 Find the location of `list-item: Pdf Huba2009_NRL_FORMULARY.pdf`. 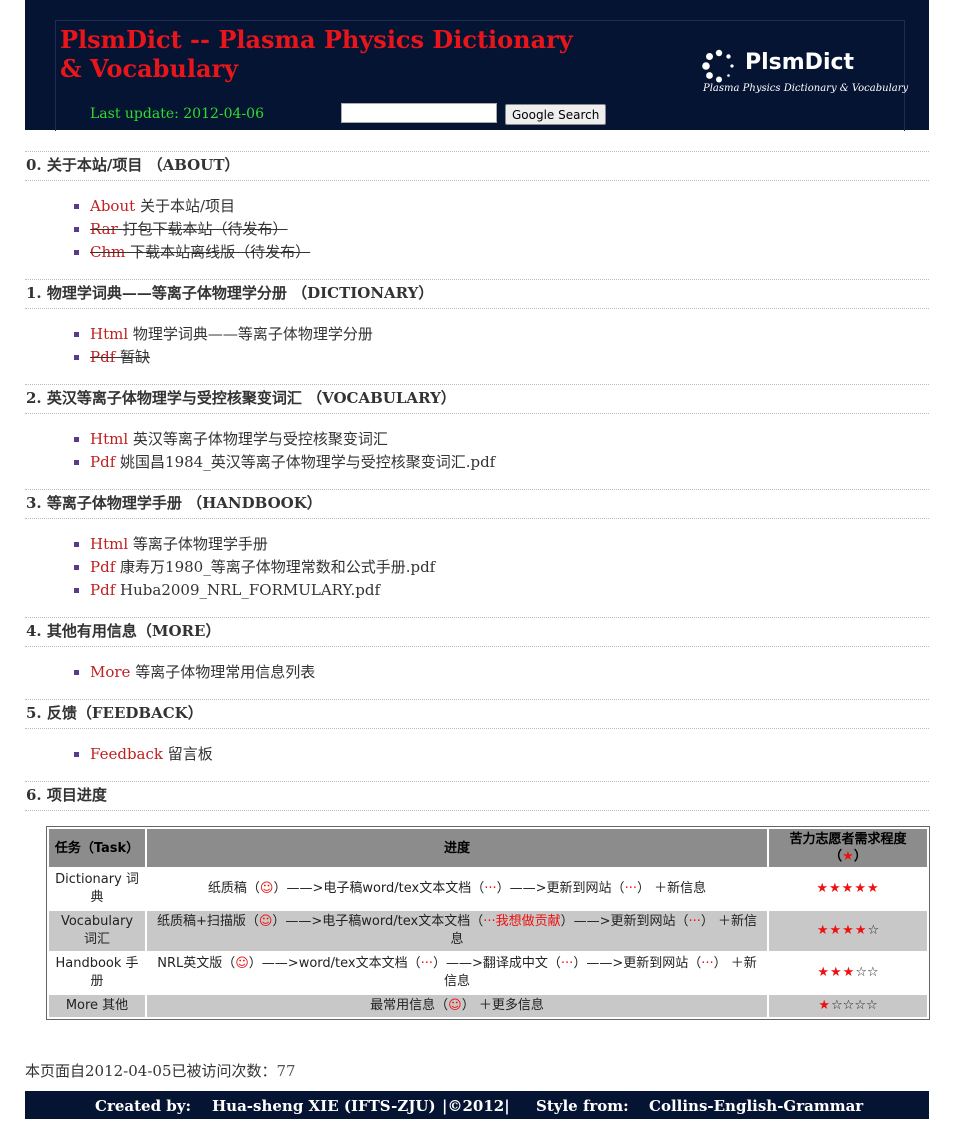

list-item: Pdf Huba2009_NRL_FORMULARY.pdf is located at coordinates (509, 590).